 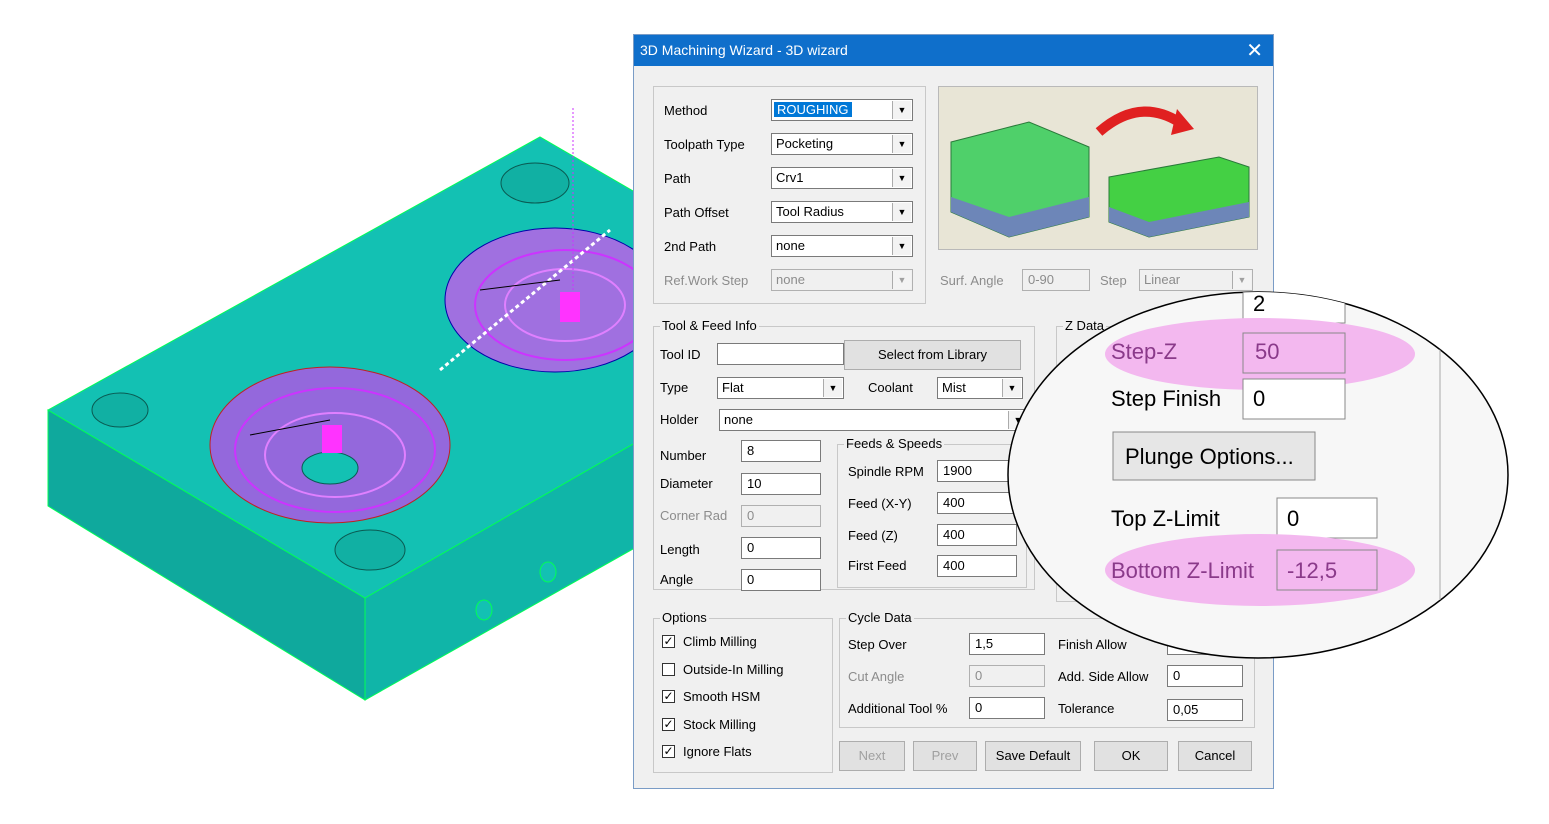 What do you see at coordinates (1165, 518) in the screenshot?
I see `top-z-limit-label: Top Z-Limit` at bounding box center [1165, 518].